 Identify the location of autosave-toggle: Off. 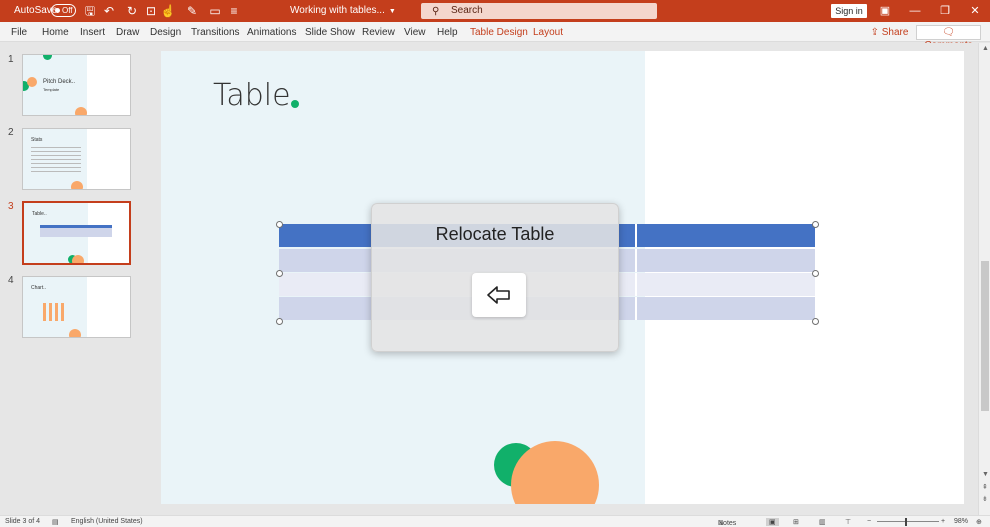
(63, 10).